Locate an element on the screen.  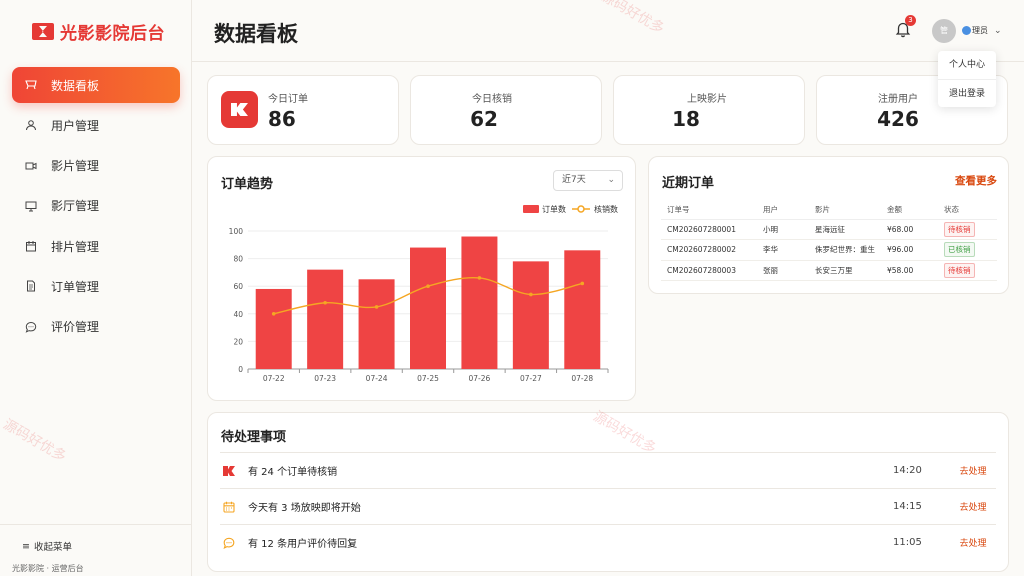
view-more-link: 查看更多 is located at coordinates (976, 180).